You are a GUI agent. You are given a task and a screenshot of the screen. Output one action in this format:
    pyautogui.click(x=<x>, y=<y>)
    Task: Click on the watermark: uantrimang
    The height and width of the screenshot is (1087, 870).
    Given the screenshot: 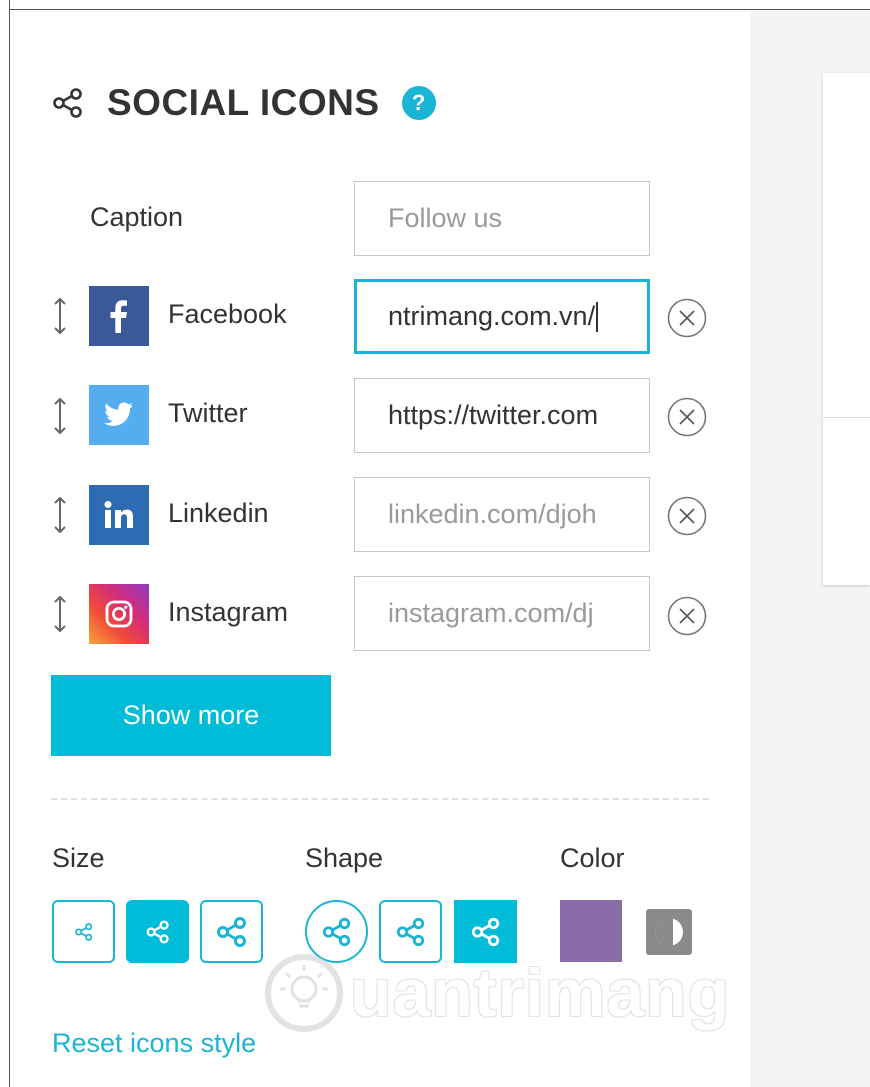 What is the action you would take?
    pyautogui.click(x=496, y=993)
    